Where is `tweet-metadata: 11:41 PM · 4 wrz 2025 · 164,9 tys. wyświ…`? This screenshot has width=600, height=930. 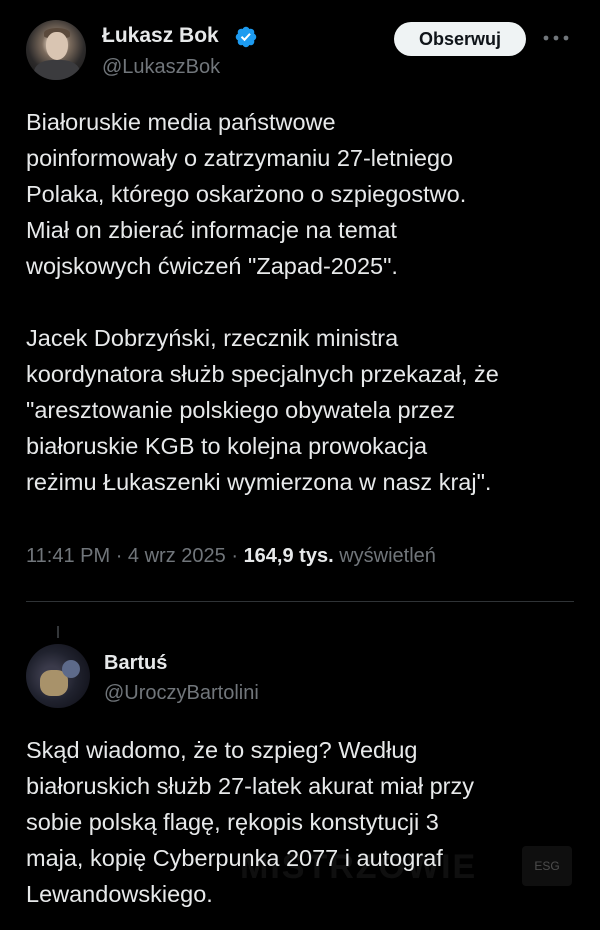 tweet-metadata: 11:41 PM · 4 wrz 2025 · 164,9 tys. wyświ… is located at coordinates (231, 556).